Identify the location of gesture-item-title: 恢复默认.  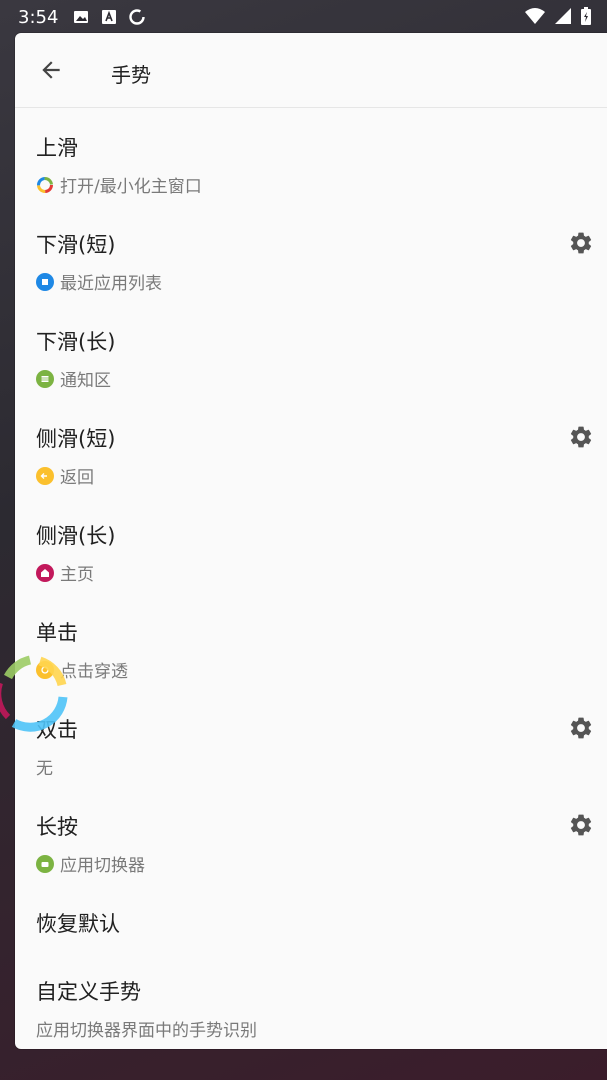
(78, 924).